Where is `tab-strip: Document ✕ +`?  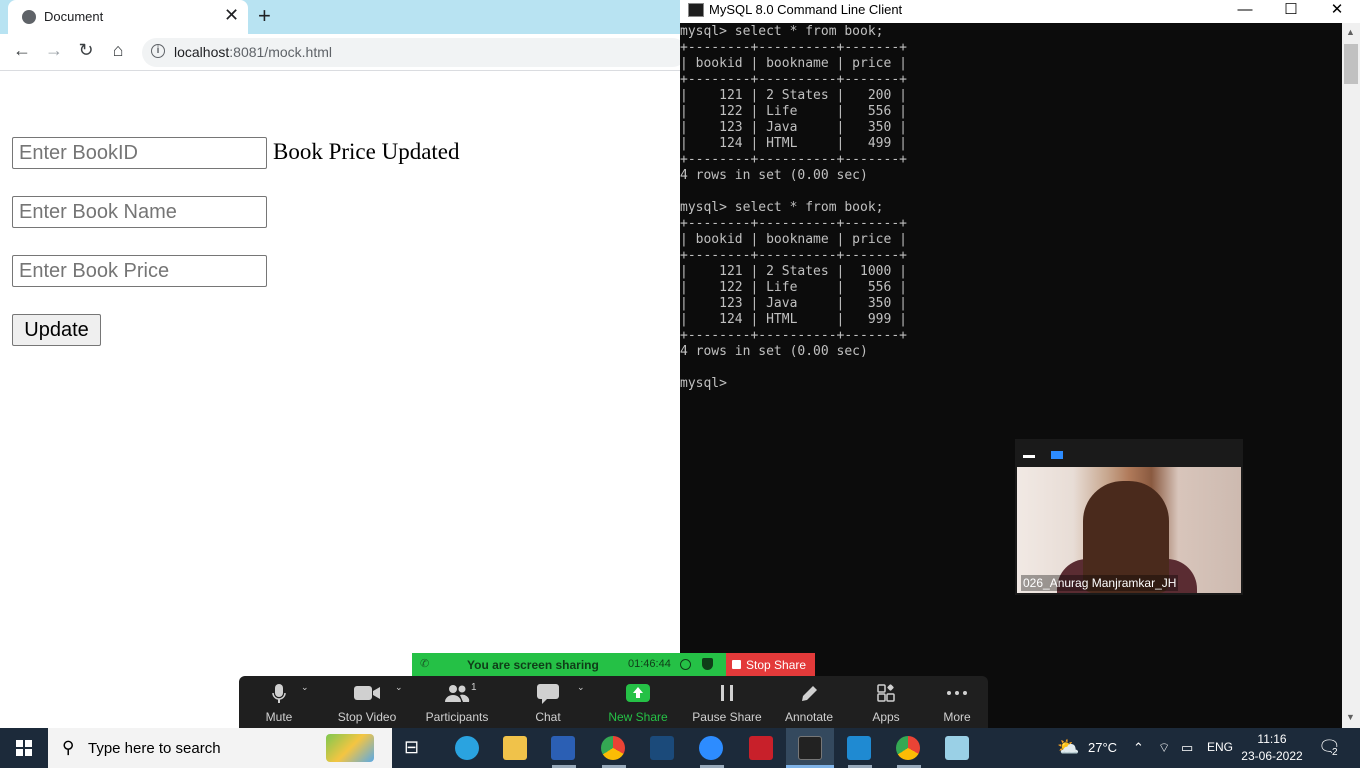 tab-strip: Document ✕ + is located at coordinates (340, 17).